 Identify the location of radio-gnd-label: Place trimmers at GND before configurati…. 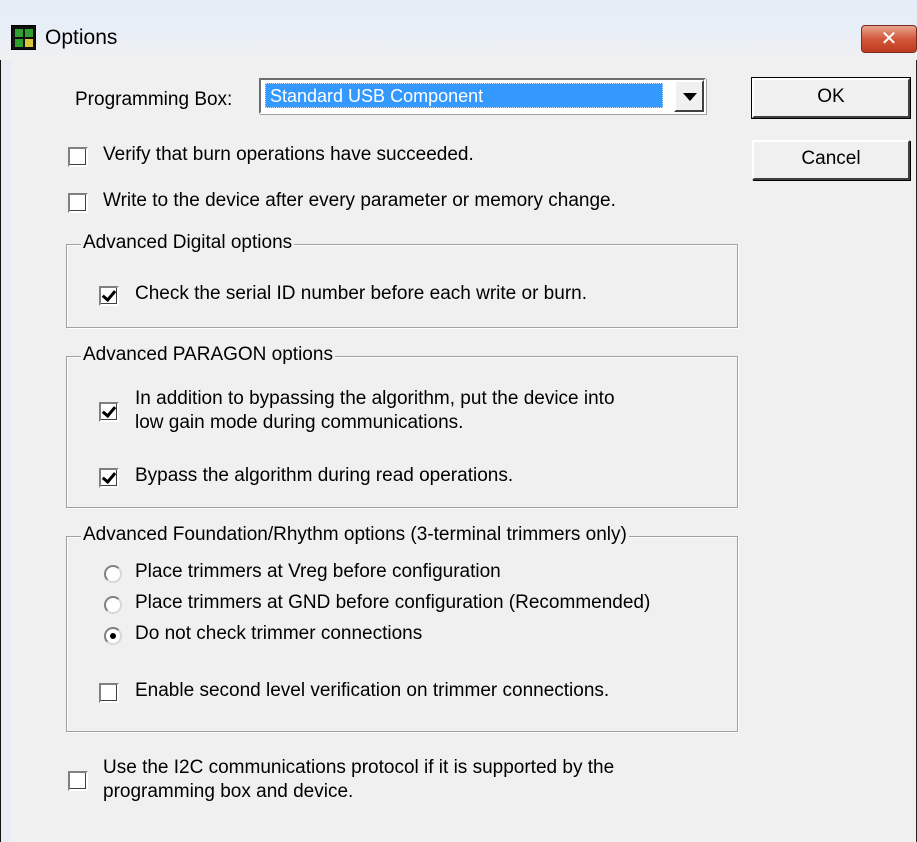
(393, 602).